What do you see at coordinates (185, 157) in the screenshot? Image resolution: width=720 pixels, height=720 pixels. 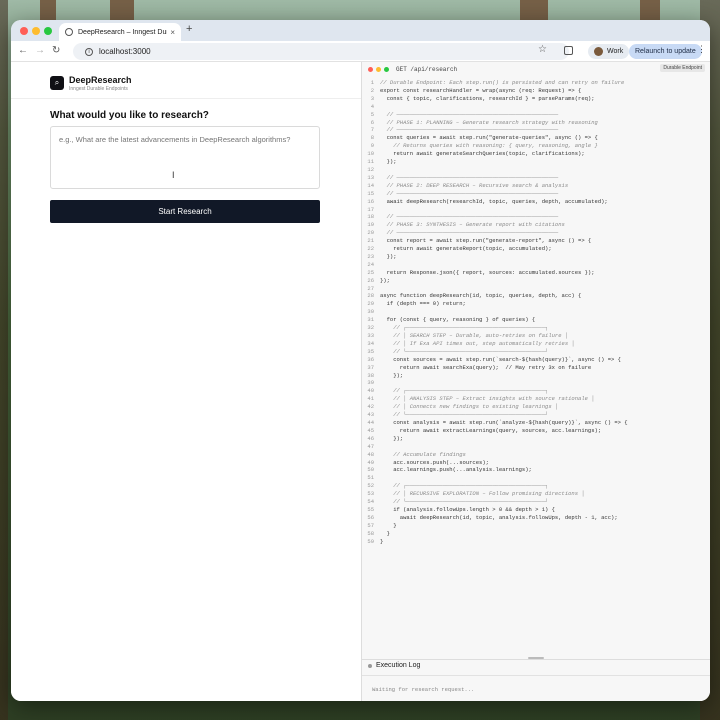 I see `research-input` at bounding box center [185, 157].